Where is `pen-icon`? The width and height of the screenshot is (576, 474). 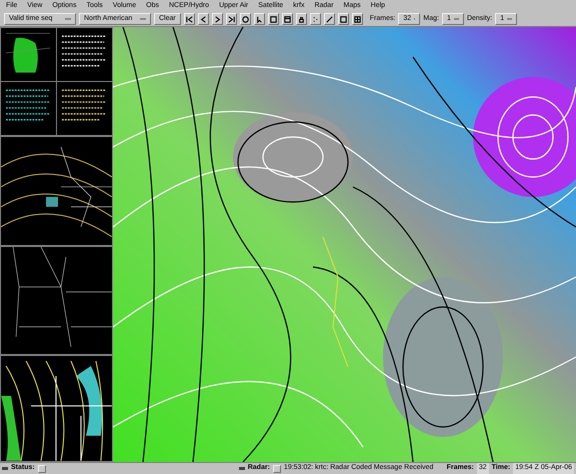
pen-icon is located at coordinates (329, 19).